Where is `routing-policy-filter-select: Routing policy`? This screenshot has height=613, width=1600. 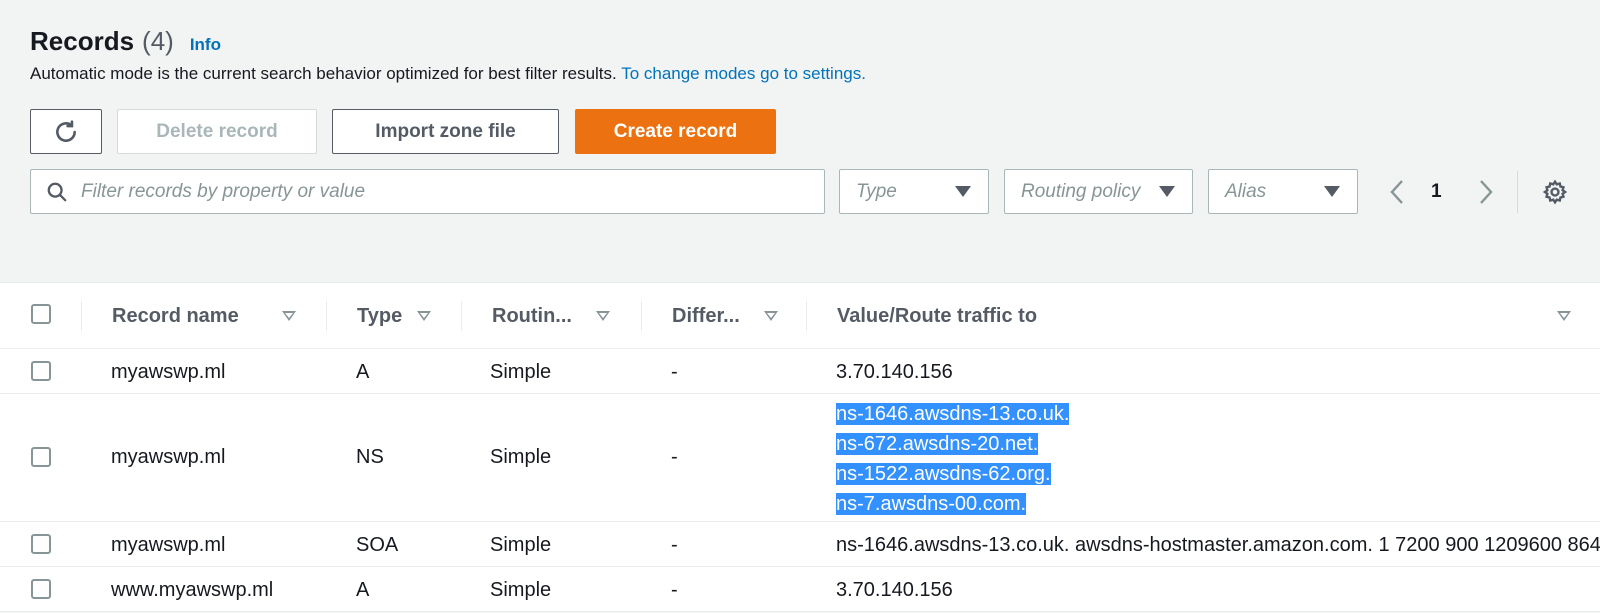 routing-policy-filter-select: Routing policy is located at coordinates (1098, 191).